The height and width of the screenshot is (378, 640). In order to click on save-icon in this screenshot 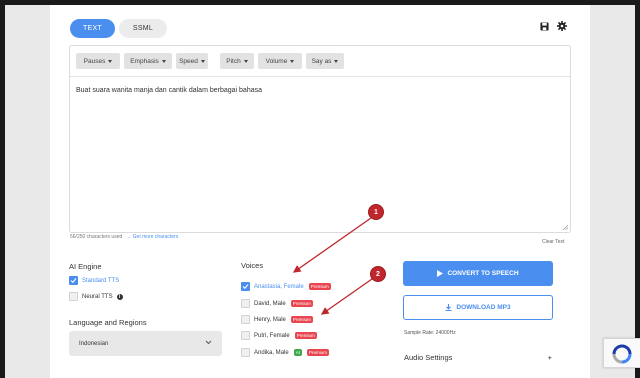, I will do `click(544, 26)`.